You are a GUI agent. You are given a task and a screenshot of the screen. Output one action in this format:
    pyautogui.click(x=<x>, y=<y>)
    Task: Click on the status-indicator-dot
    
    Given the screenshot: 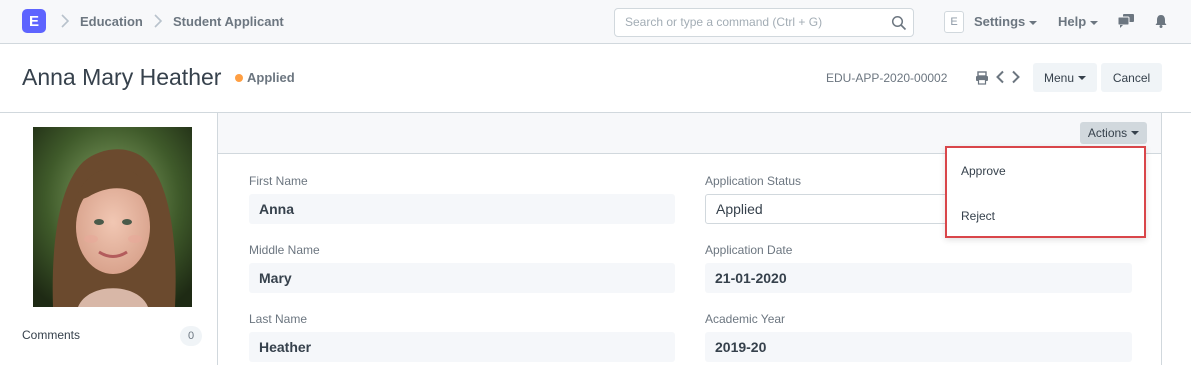 What is the action you would take?
    pyautogui.click(x=239, y=78)
    